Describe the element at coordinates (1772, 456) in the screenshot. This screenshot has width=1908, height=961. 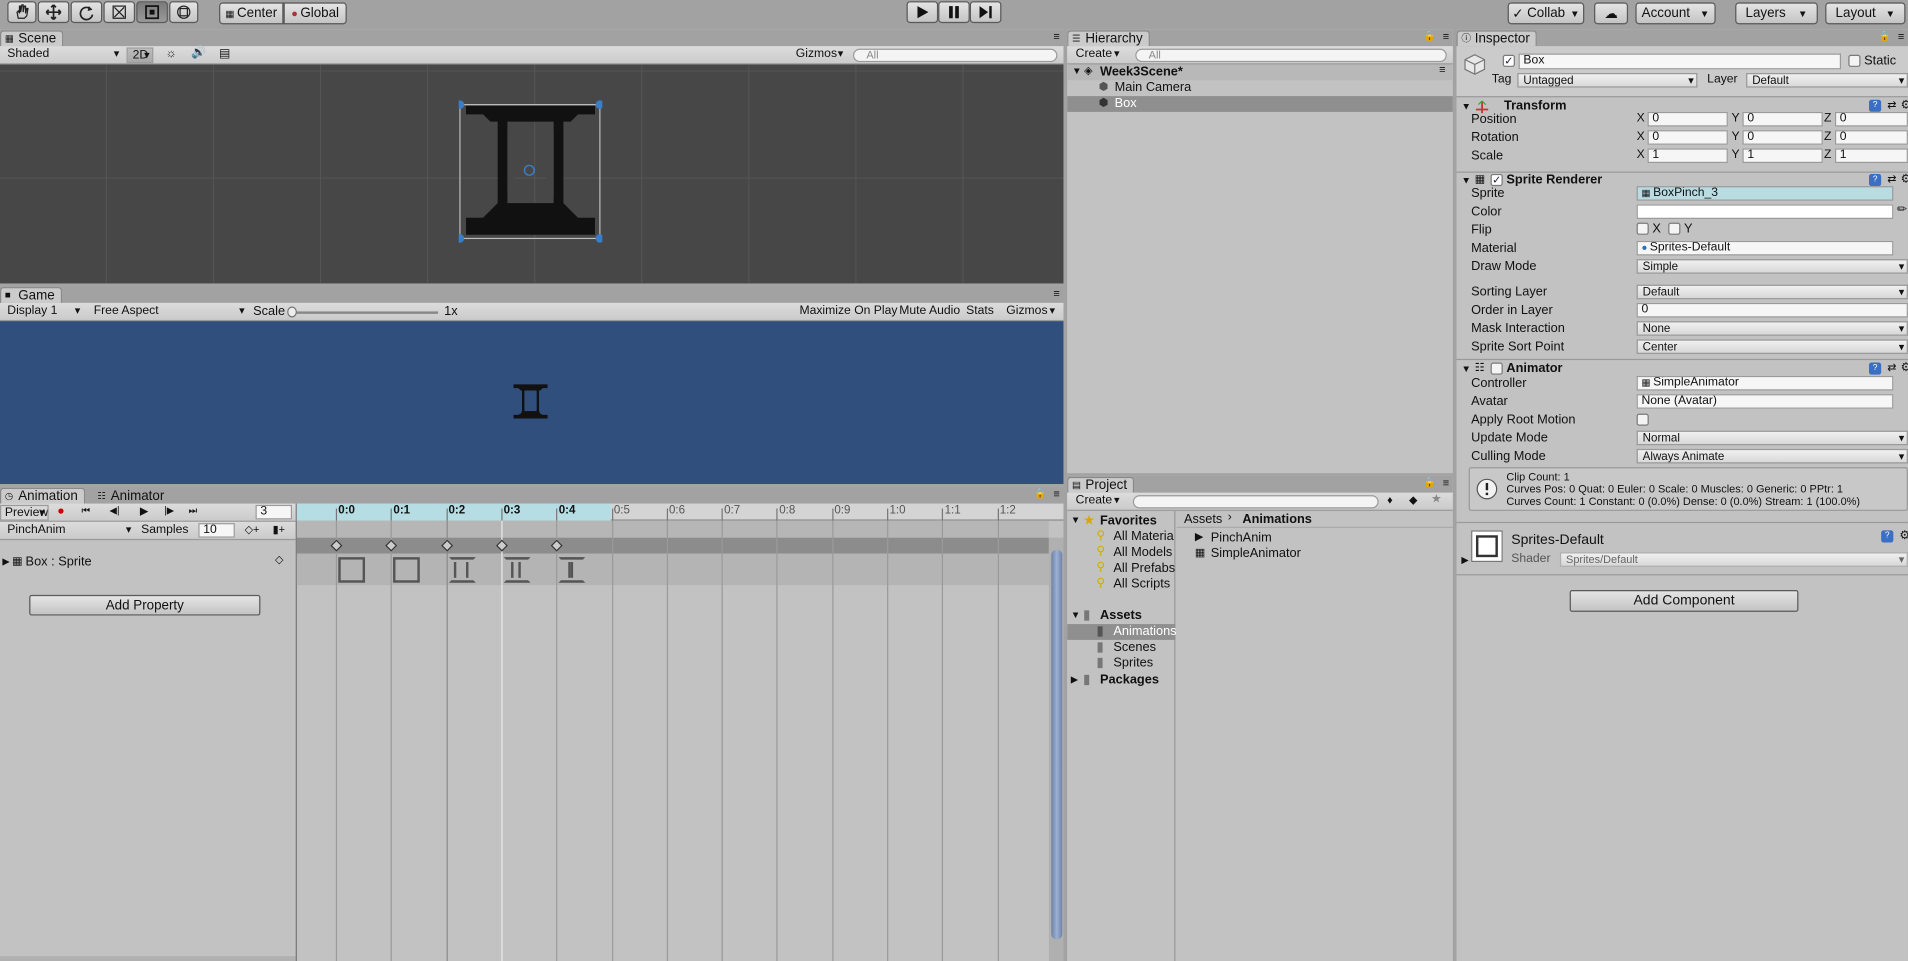
I see `culling-mode-dropdown: Always Animate` at that location.